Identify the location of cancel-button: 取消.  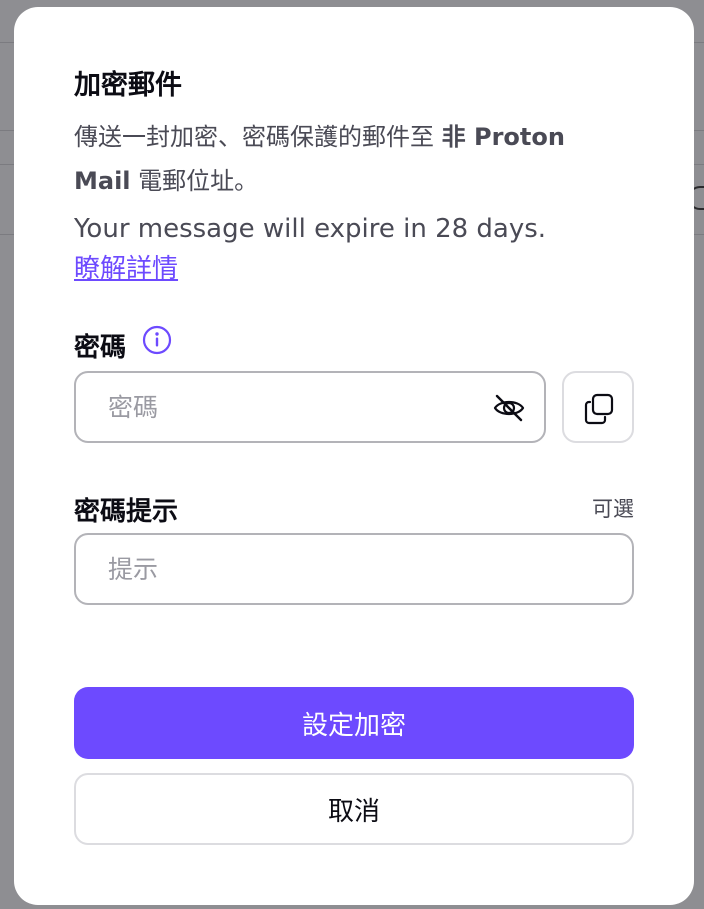
(354, 809).